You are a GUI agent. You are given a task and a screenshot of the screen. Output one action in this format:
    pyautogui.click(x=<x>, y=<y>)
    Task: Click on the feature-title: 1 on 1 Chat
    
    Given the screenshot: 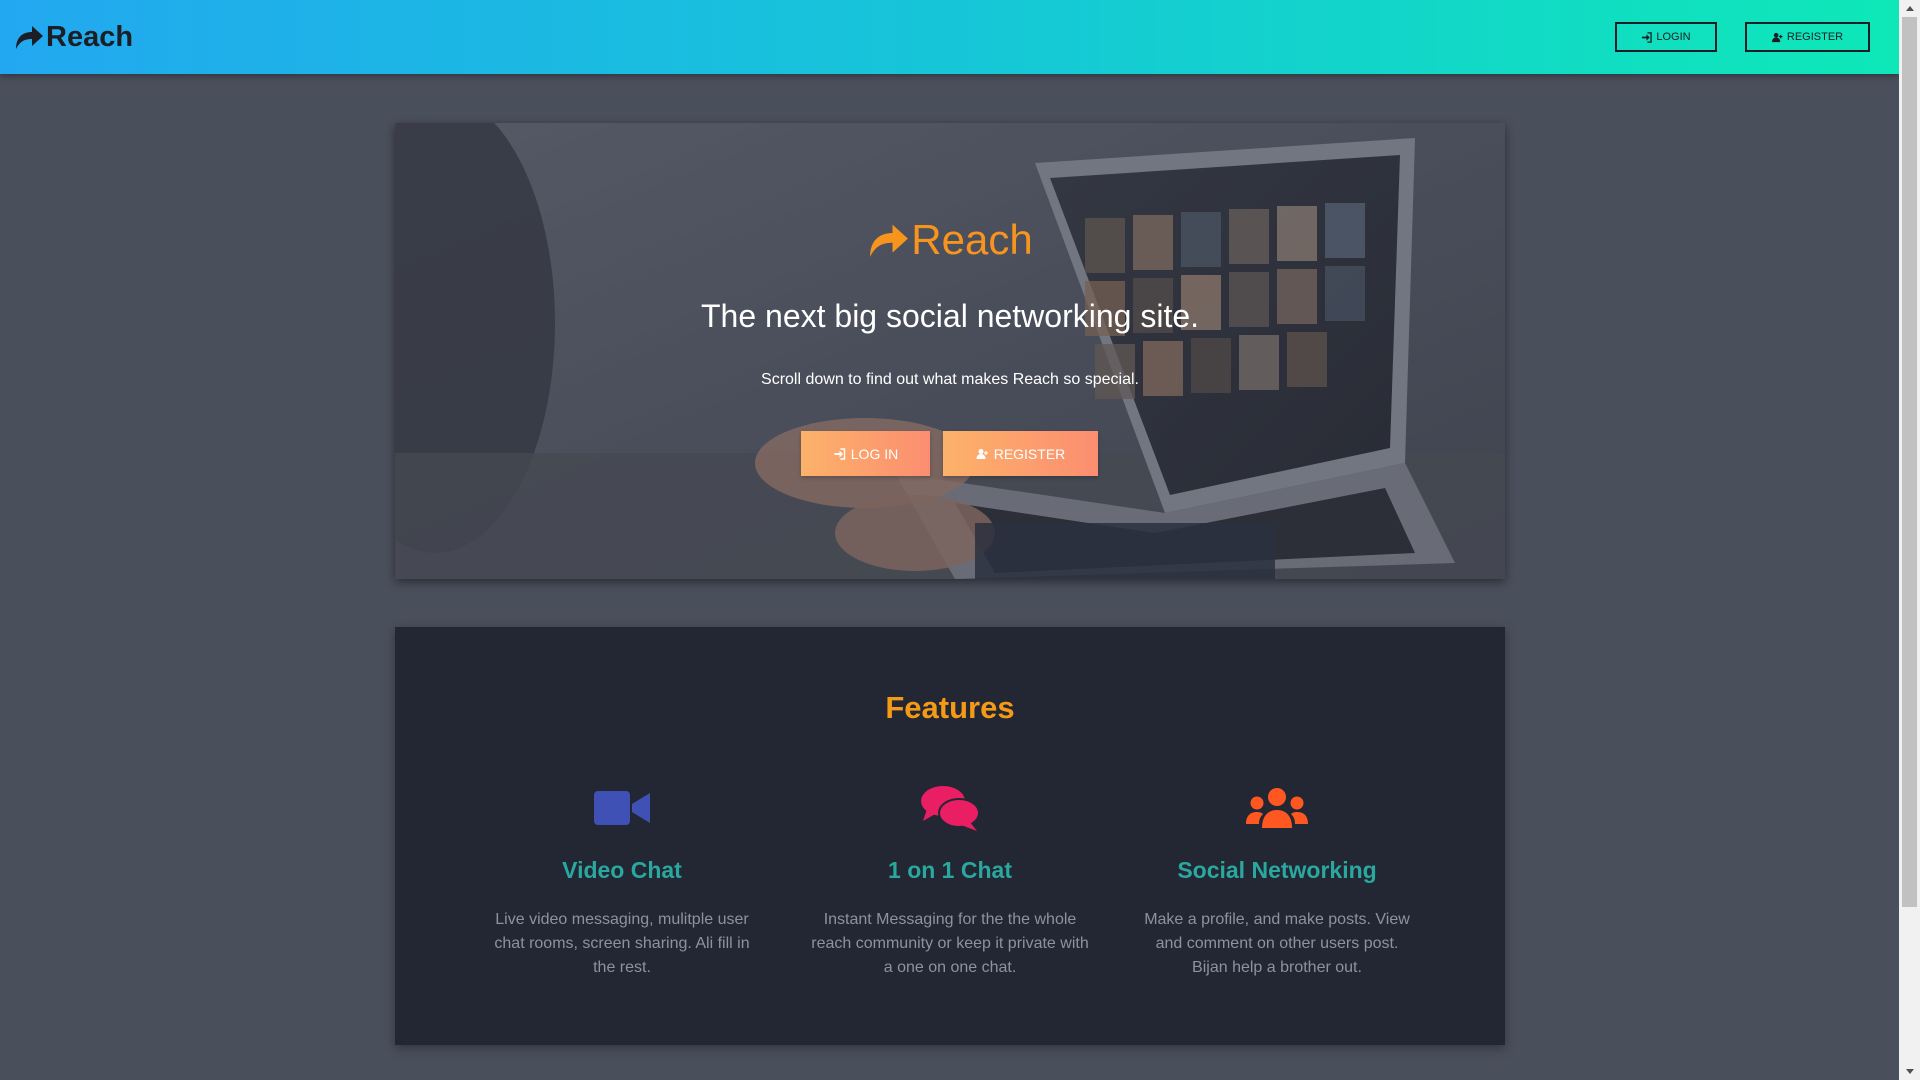 What is the action you would take?
    pyautogui.click(x=950, y=870)
    